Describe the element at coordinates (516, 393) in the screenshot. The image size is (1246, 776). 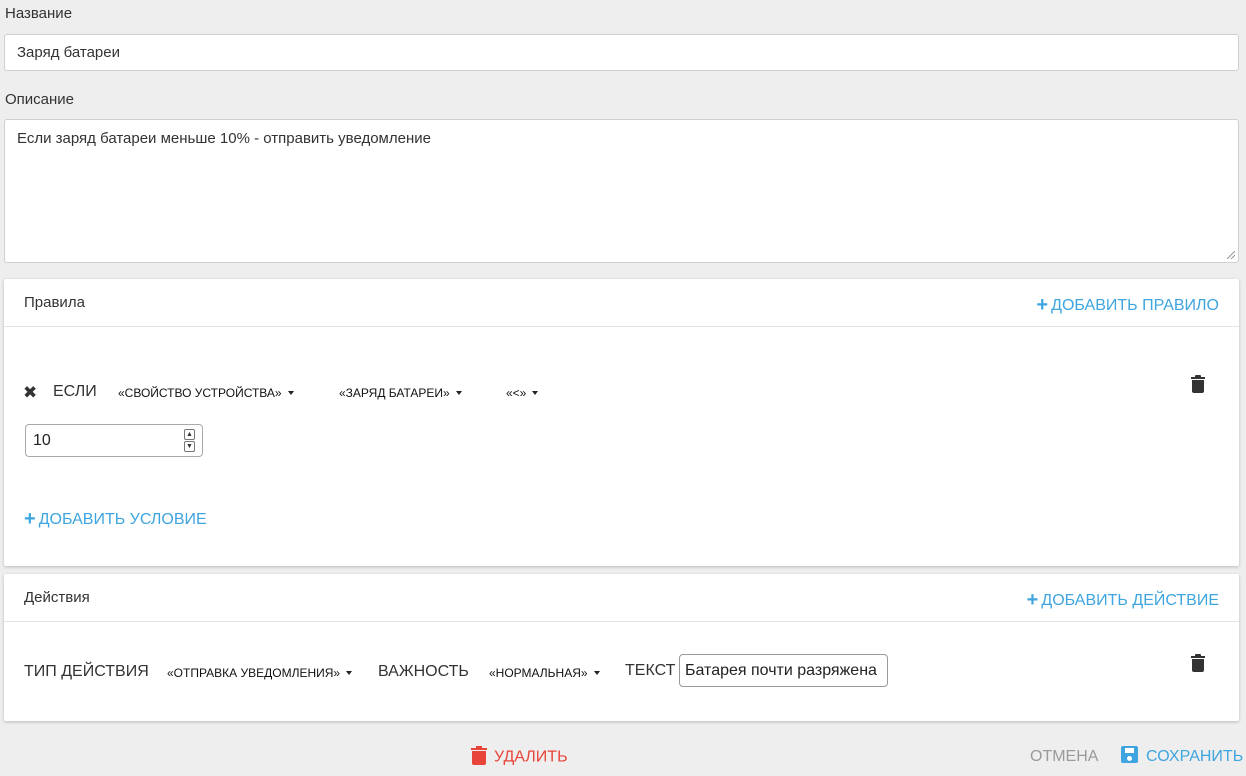
I see `condition-operator-value: «<»` at that location.